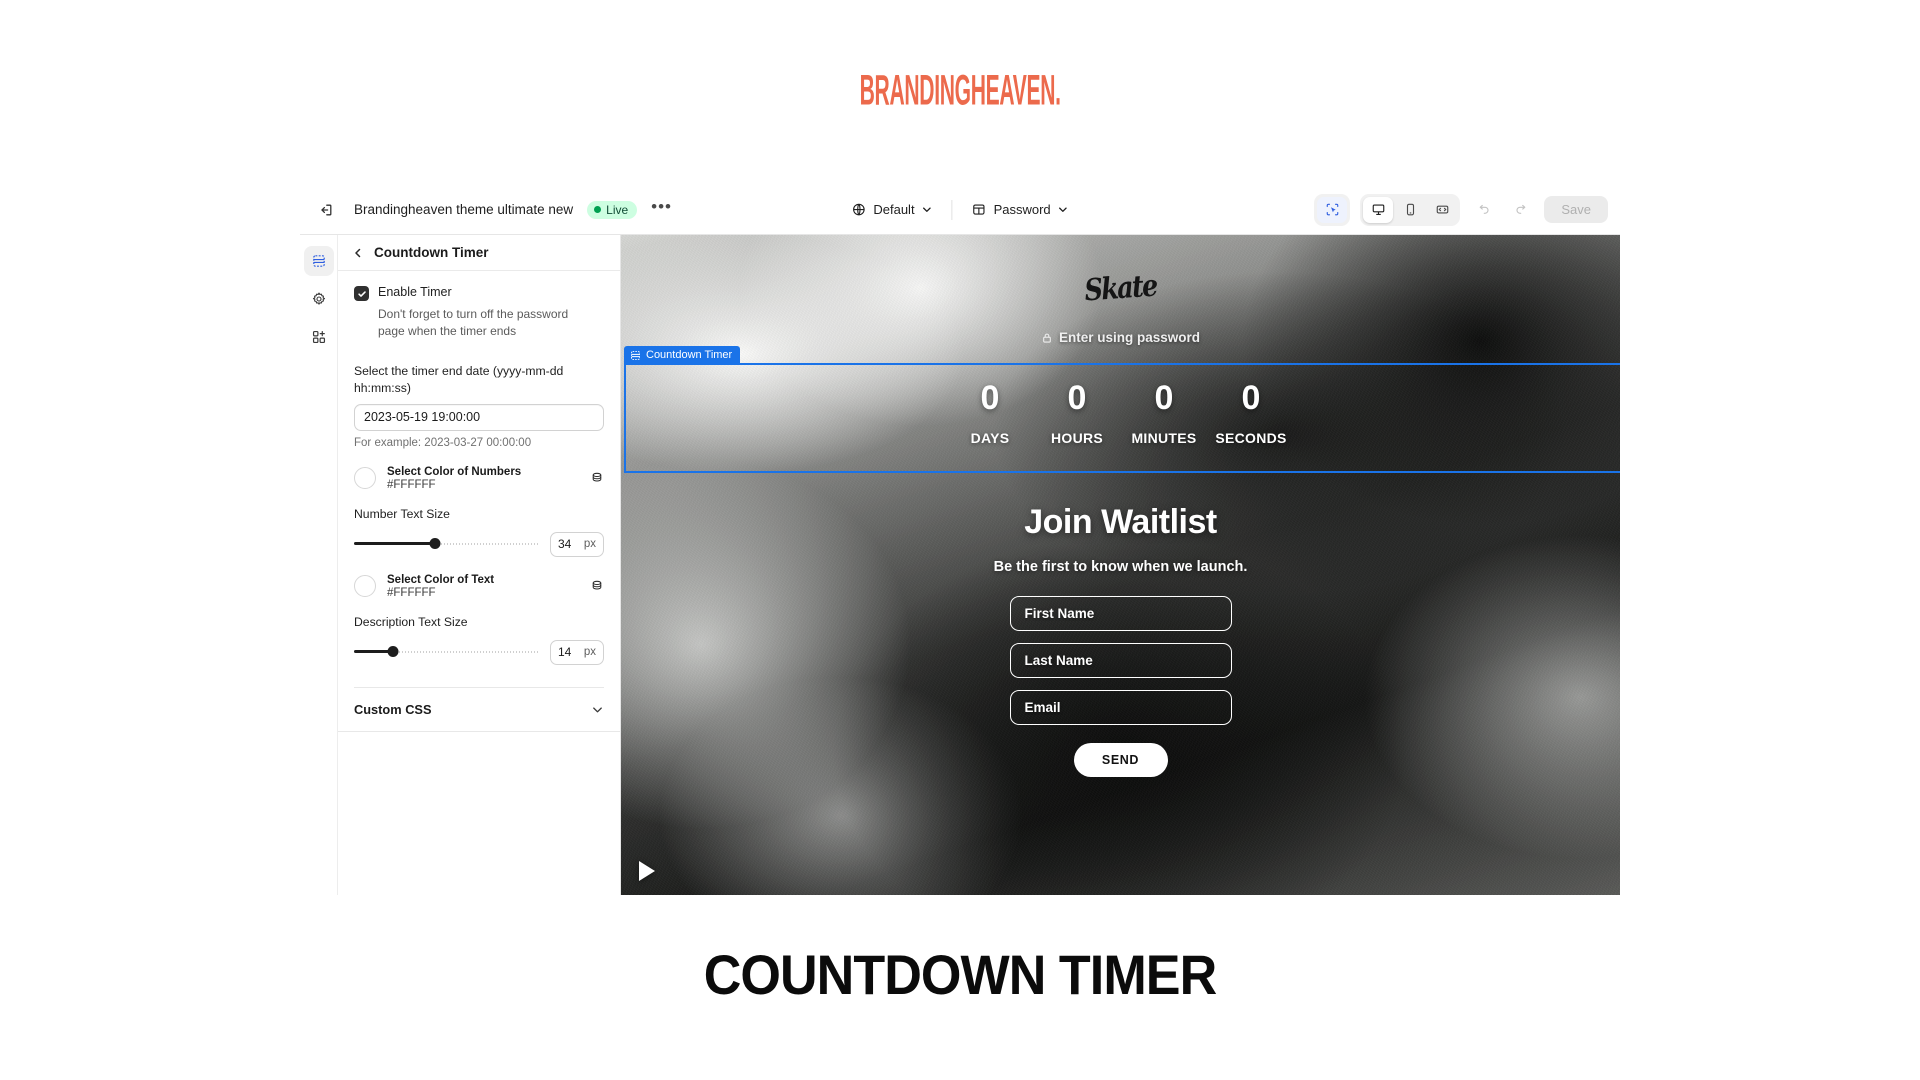  Describe the element at coordinates (1164, 398) in the screenshot. I see `countdown-minutes-value: 0` at that location.